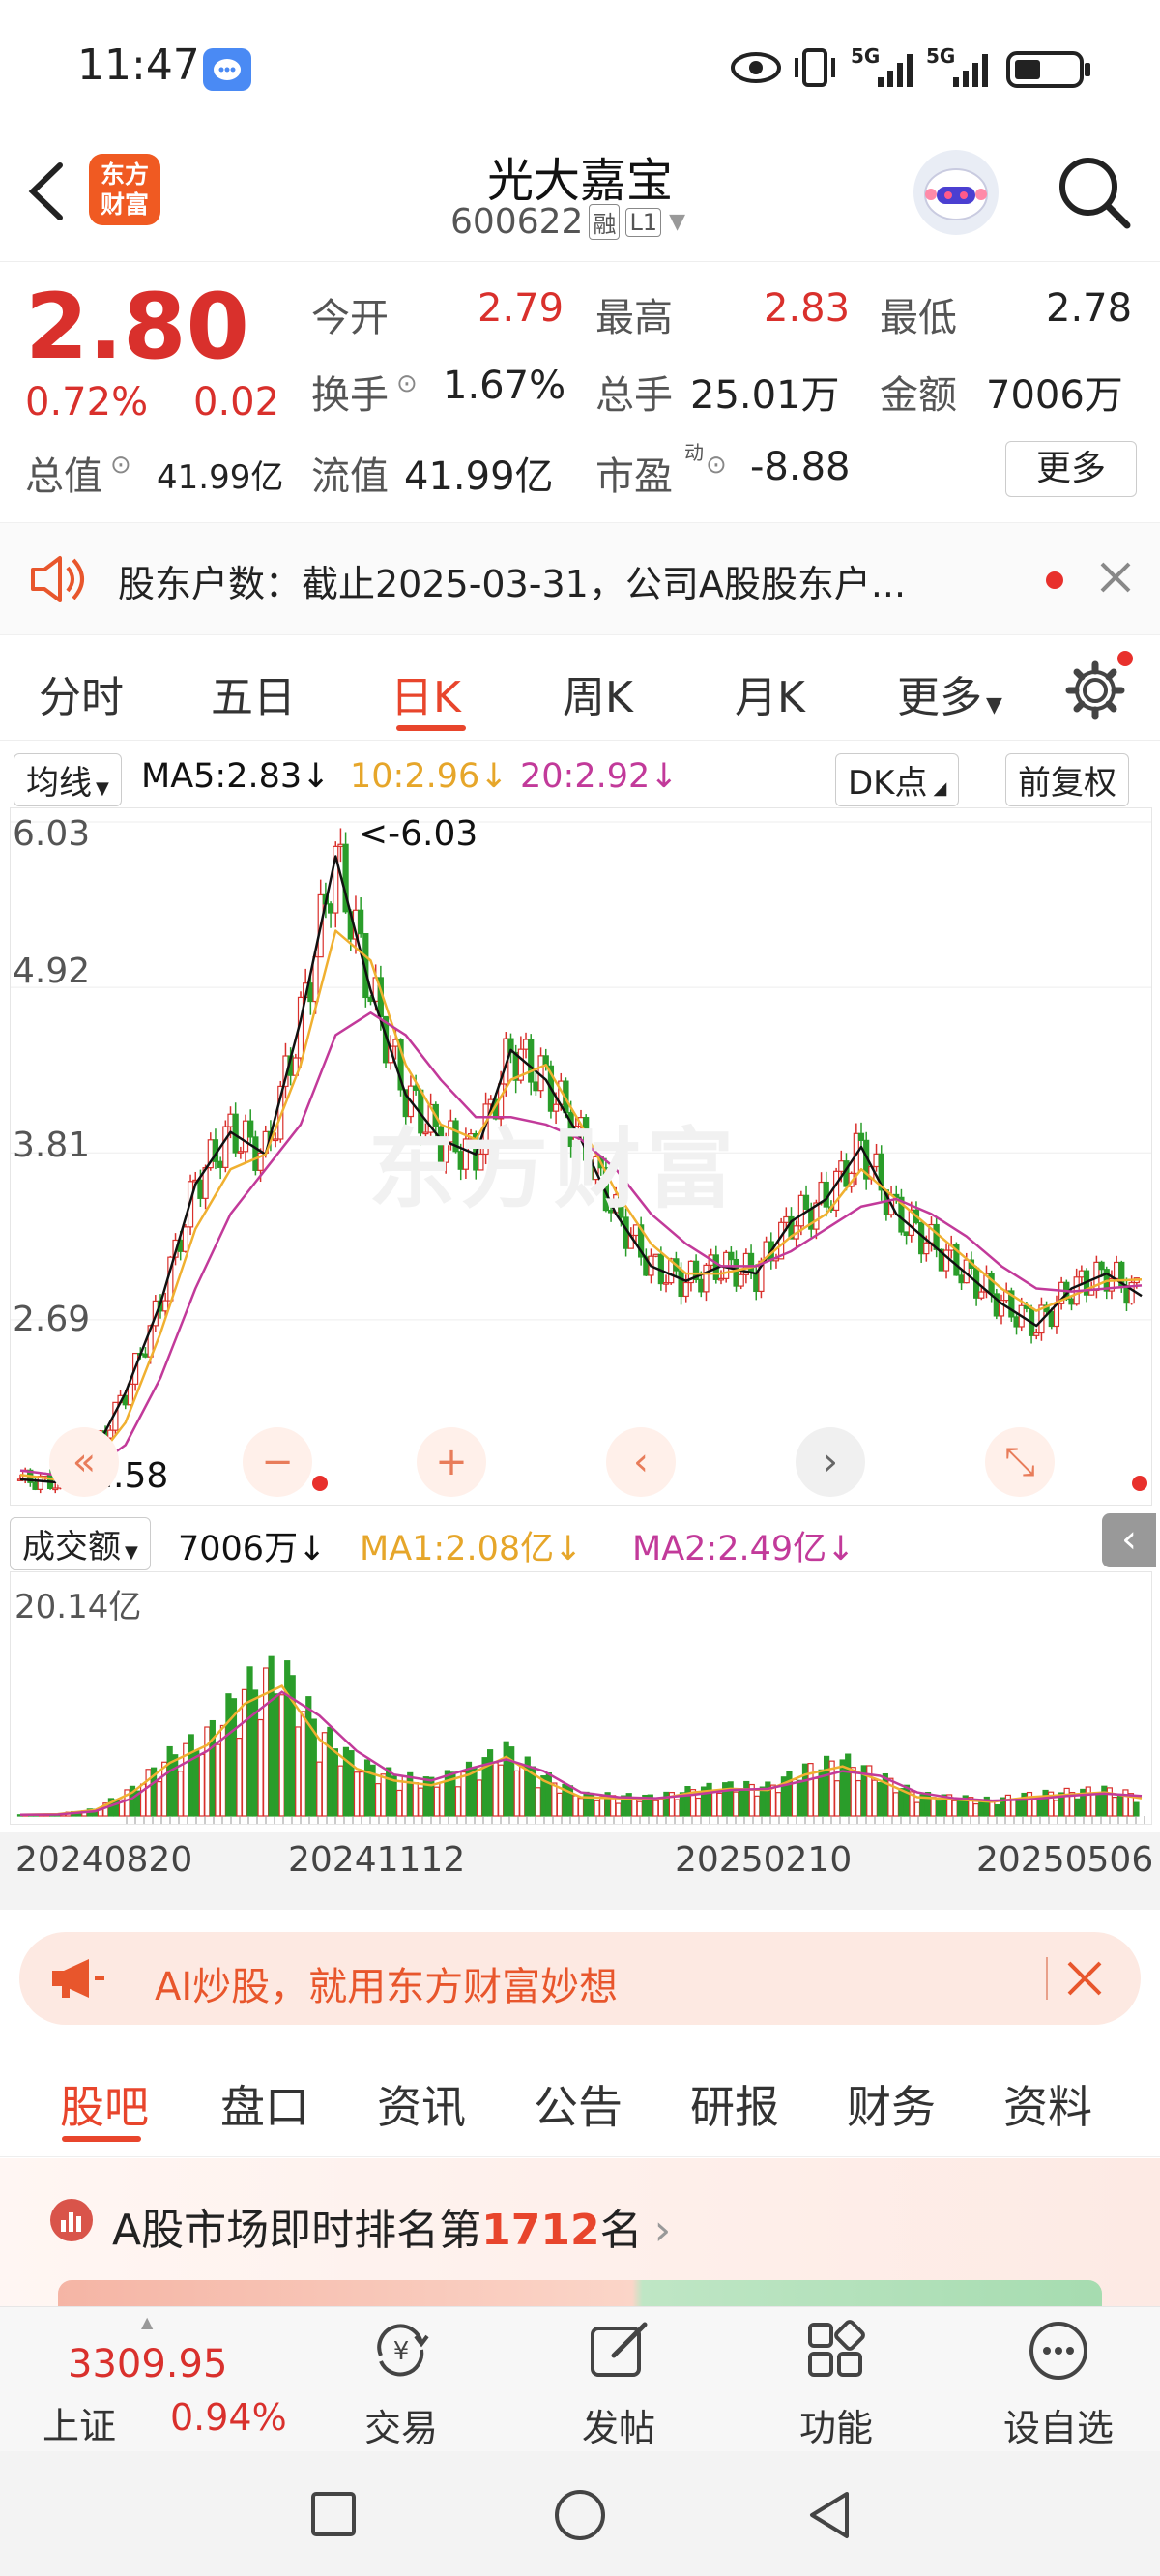 This screenshot has width=1160, height=2576. What do you see at coordinates (950, 693) in the screenshot?
I see `tab-more: 更多 ▼` at bounding box center [950, 693].